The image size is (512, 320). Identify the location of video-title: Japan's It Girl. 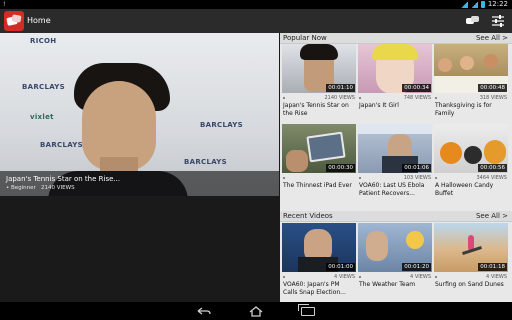
(379, 105).